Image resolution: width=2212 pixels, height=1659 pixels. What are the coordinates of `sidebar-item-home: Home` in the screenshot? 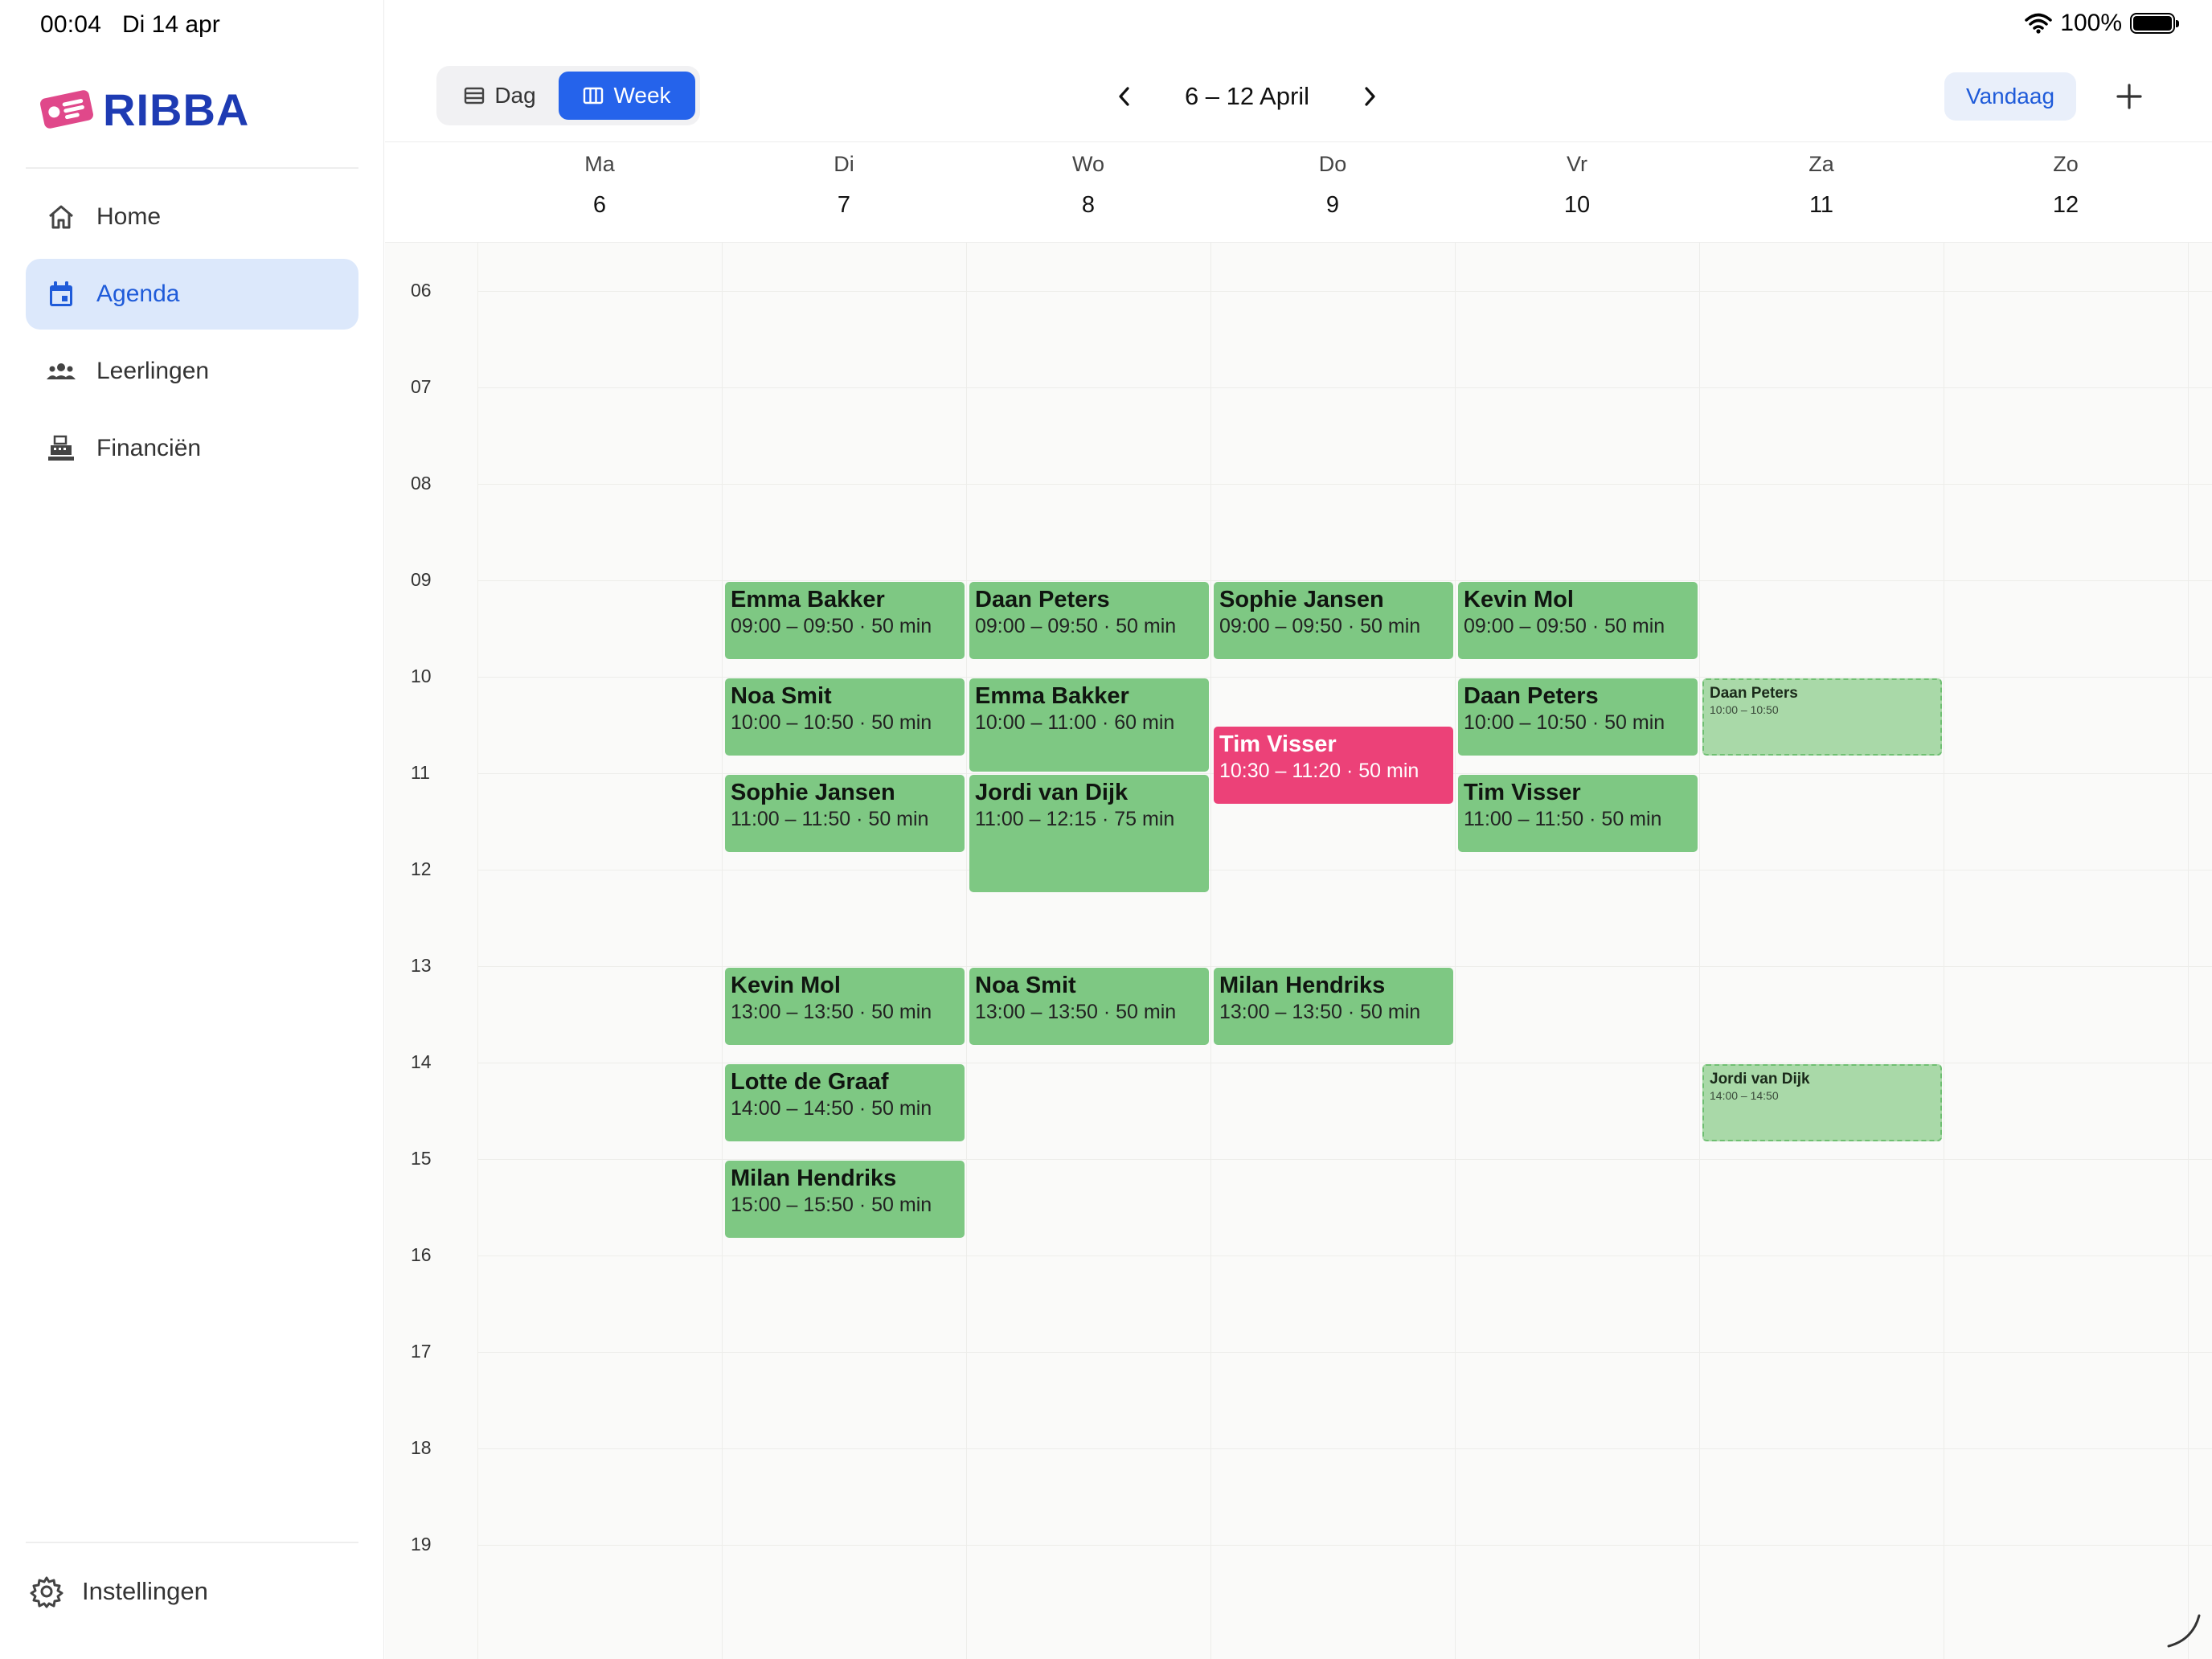 It's located at (192, 217).